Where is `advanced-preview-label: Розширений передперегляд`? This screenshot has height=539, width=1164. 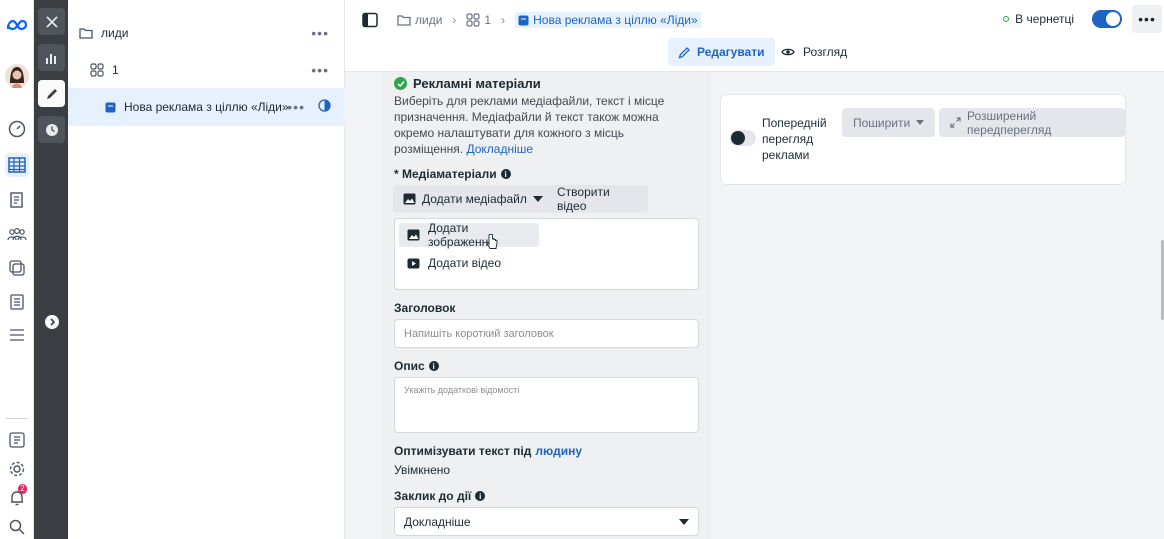
advanced-preview-label: Розширений передперегляд is located at coordinates (1009, 122).